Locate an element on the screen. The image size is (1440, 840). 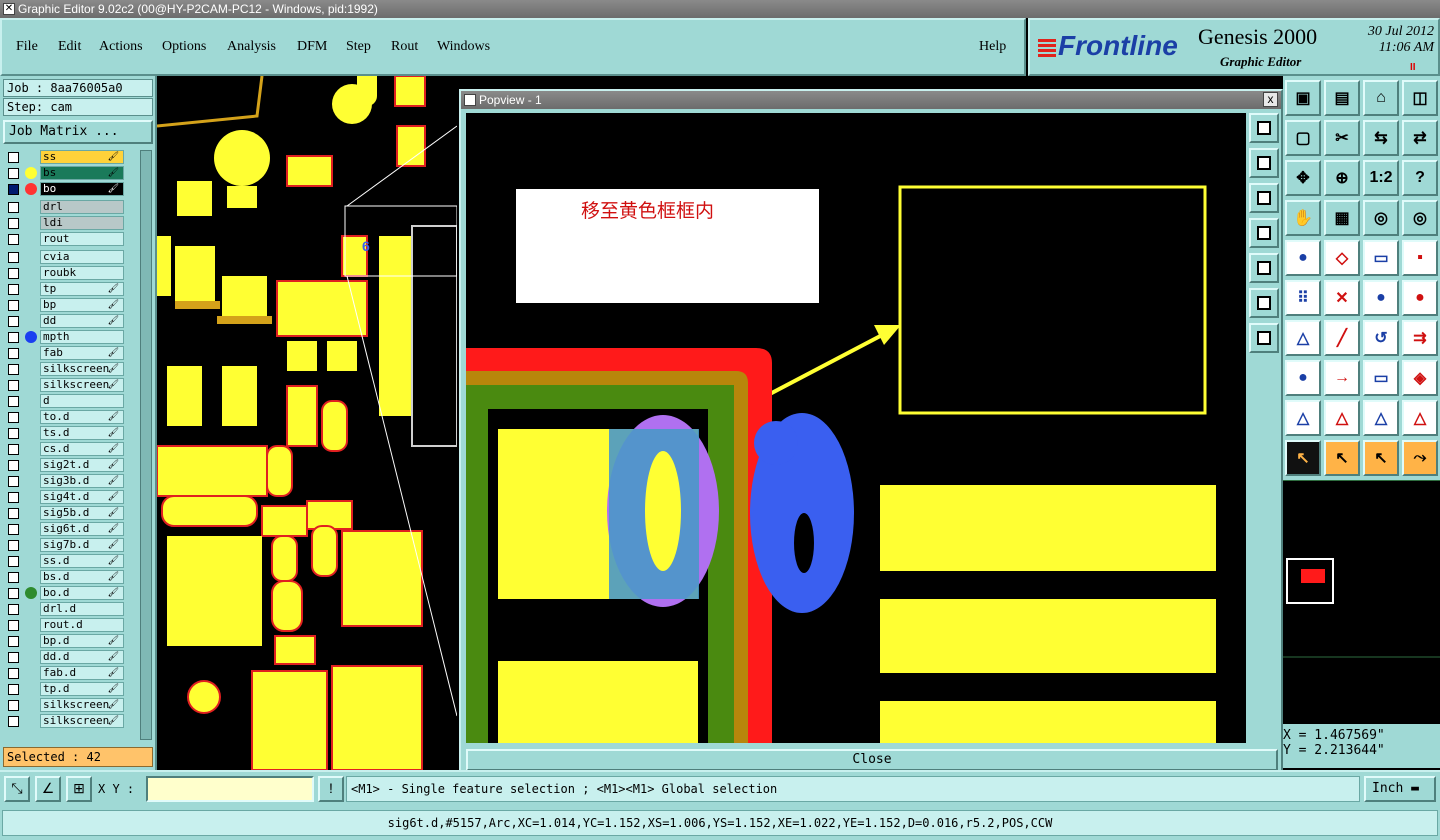
layer-name: cs.d 🖌 is located at coordinates (82, 449).